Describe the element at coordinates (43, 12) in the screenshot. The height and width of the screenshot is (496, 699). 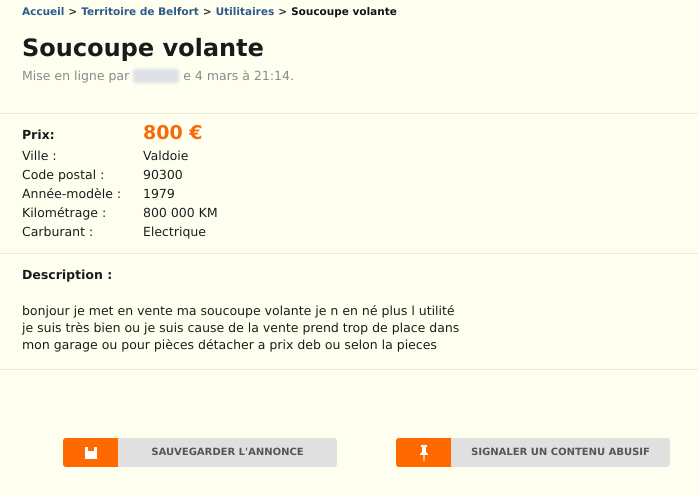
I see `breadcrumb-link: Accueil` at that location.